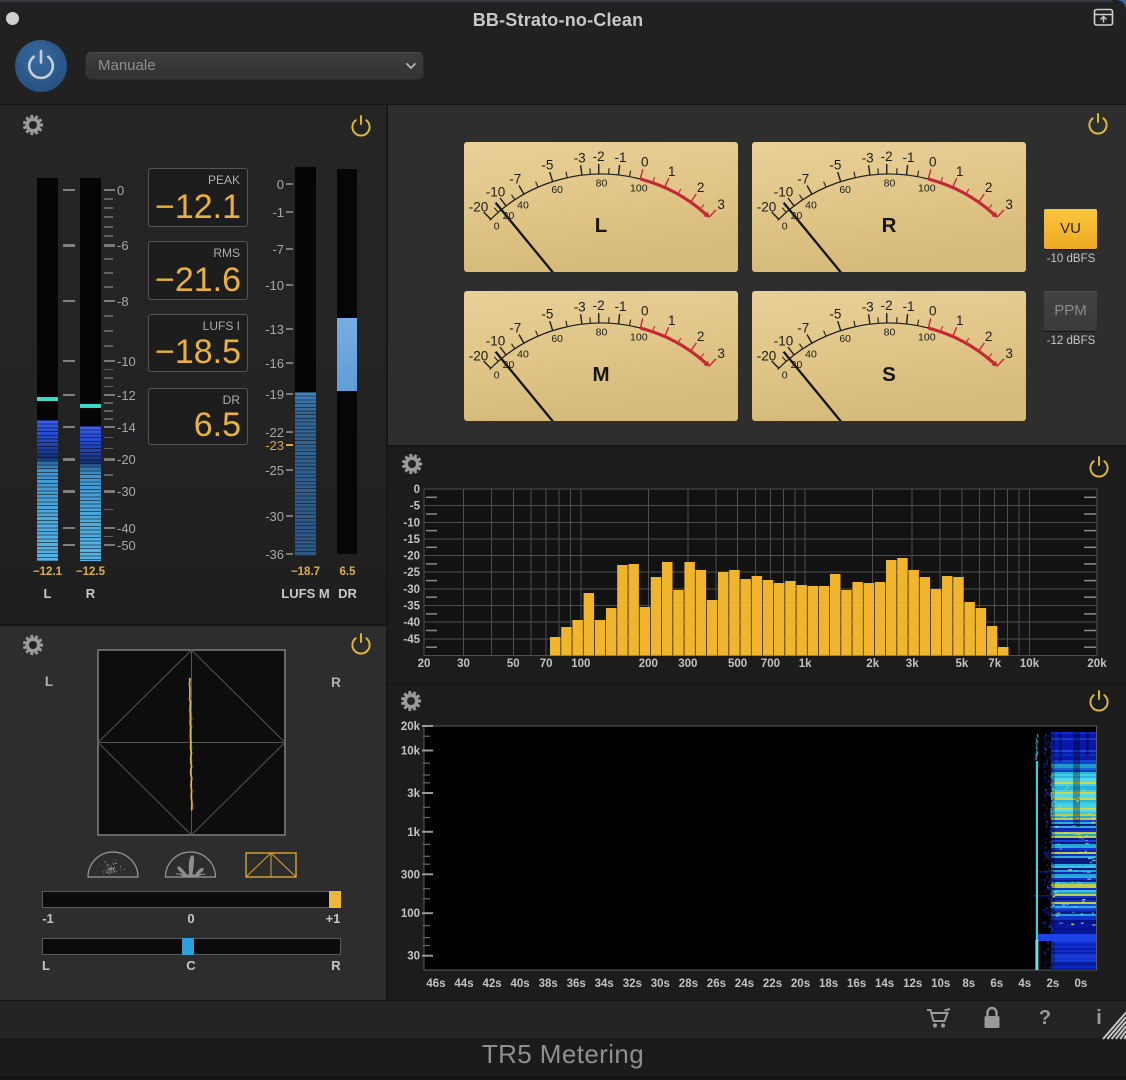 This screenshot has width=1126, height=1080. What do you see at coordinates (805, 664) in the screenshot?
I see `svg-text: 1k` at bounding box center [805, 664].